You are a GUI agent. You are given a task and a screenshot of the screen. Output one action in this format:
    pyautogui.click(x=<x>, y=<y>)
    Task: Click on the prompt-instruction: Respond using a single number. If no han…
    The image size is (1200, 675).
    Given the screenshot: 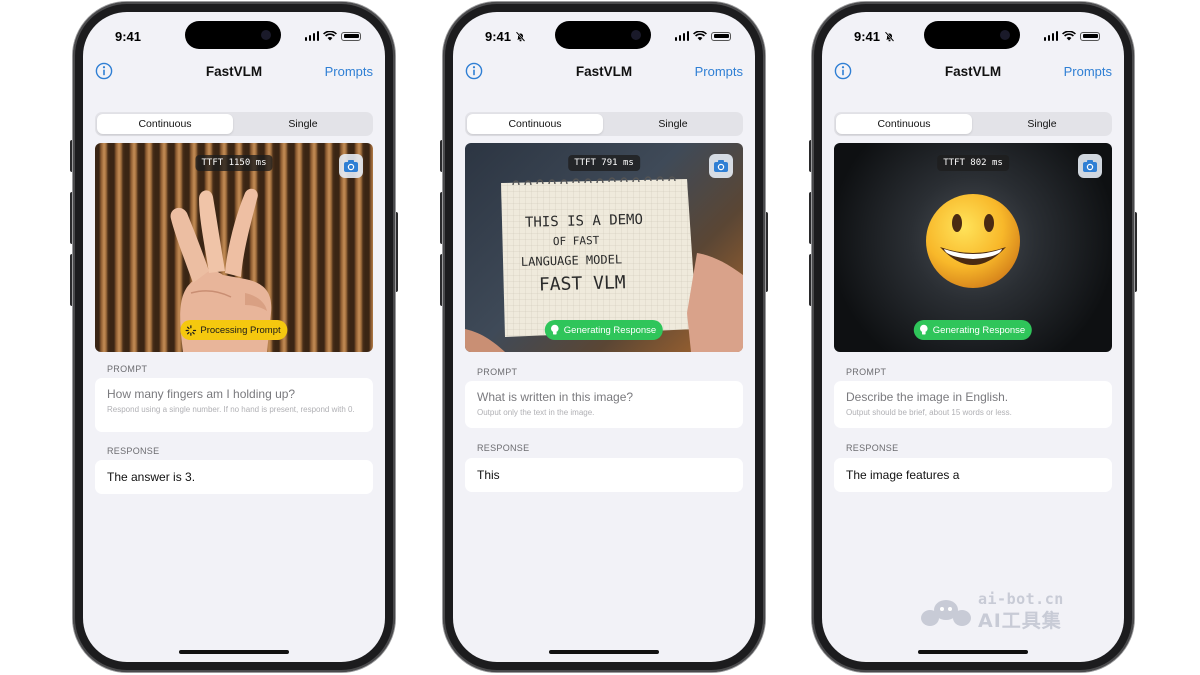 What is the action you would take?
    pyautogui.click(x=231, y=409)
    